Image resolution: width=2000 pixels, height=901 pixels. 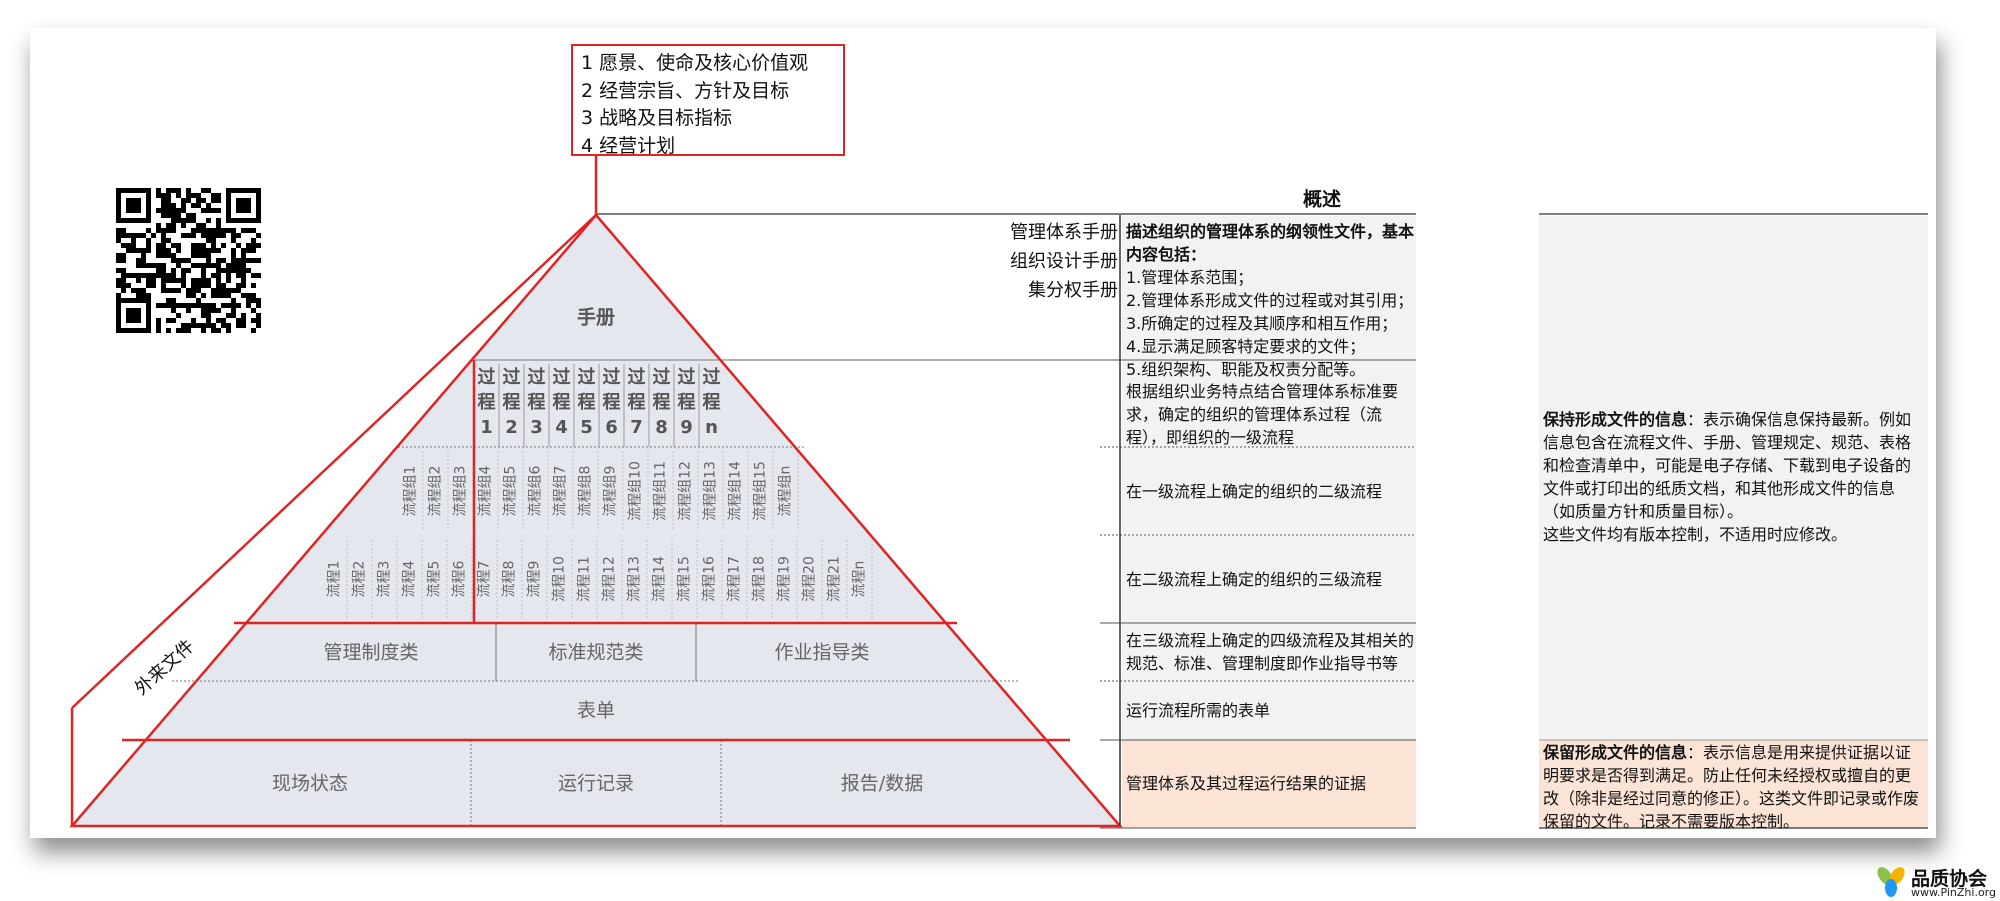 What do you see at coordinates (761, 491) in the screenshot?
I see `process-group-label: 流程组15` at bounding box center [761, 491].